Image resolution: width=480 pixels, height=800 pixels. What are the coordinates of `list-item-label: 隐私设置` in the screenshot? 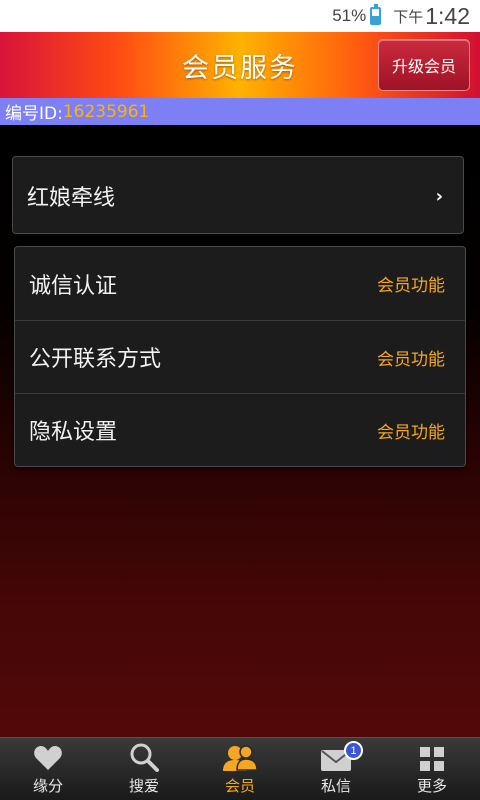 It's located at (73, 432).